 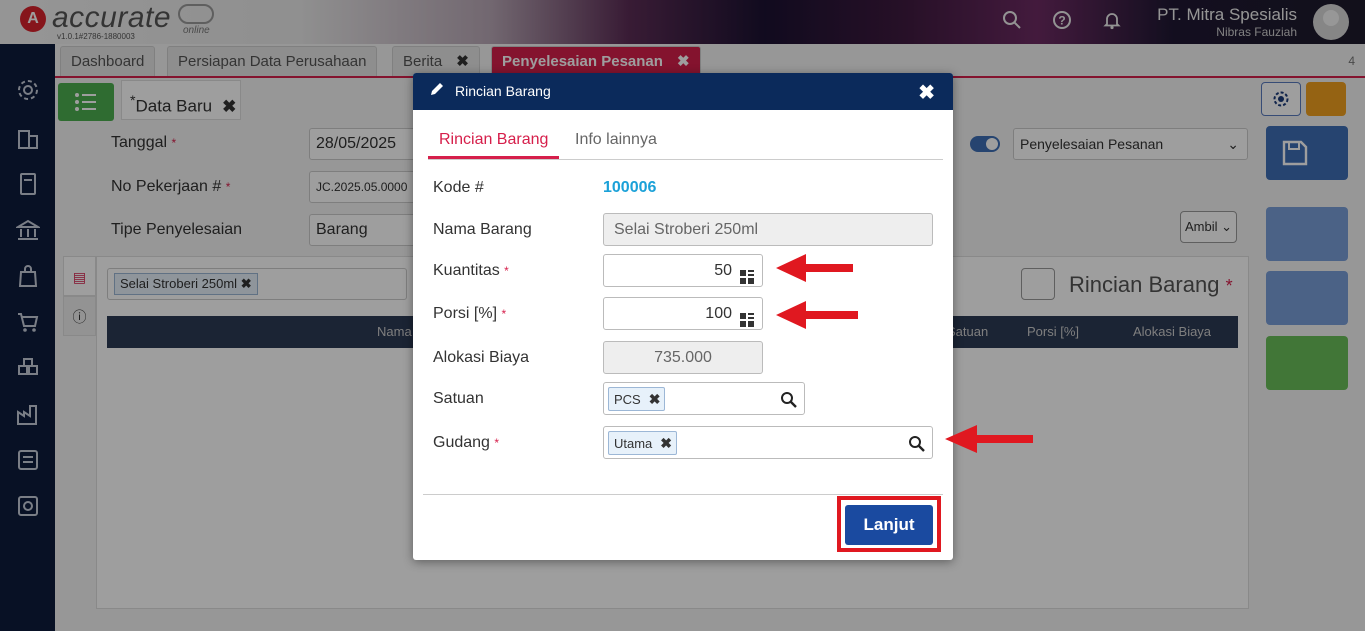 What do you see at coordinates (985, 144) in the screenshot?
I see `toggle-switch` at bounding box center [985, 144].